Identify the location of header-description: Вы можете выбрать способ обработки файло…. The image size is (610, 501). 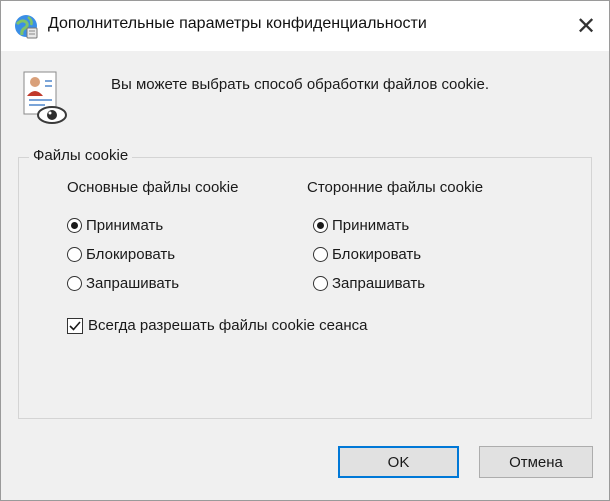
(300, 84).